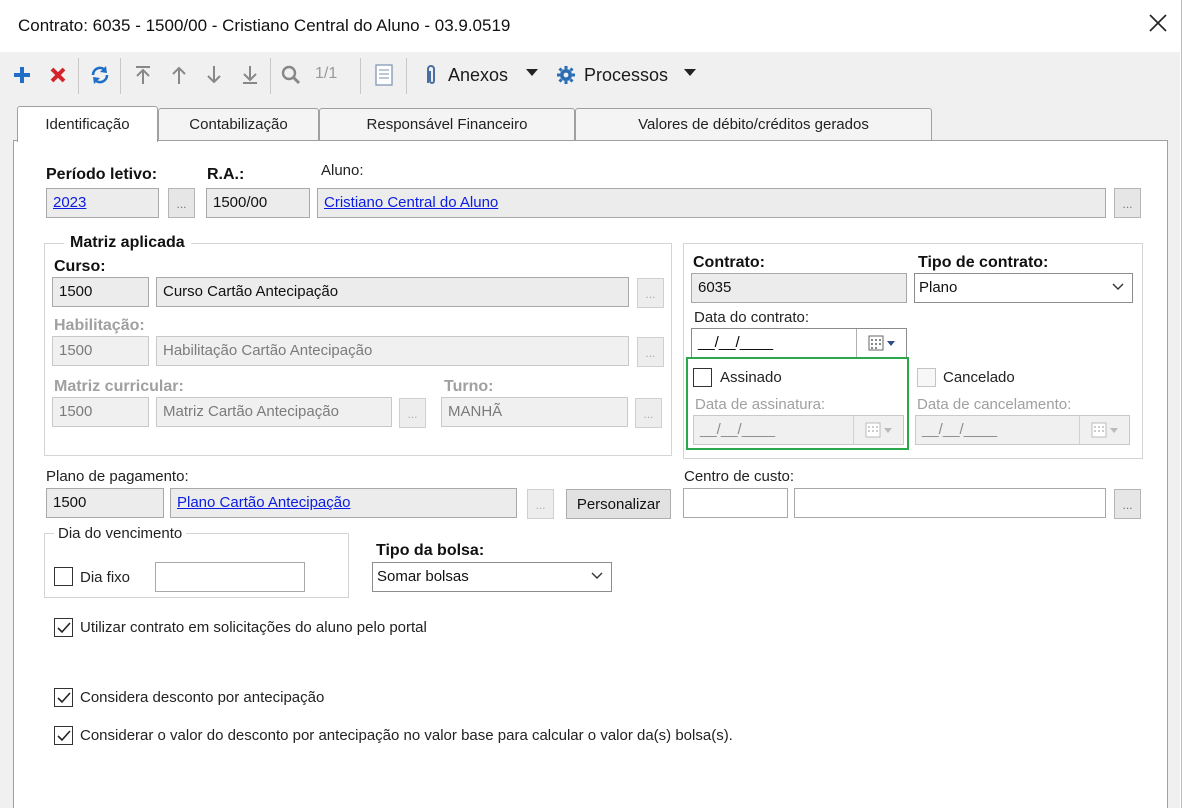  Describe the element at coordinates (690, 72) in the screenshot. I see `processos-dropdown-icon` at that location.